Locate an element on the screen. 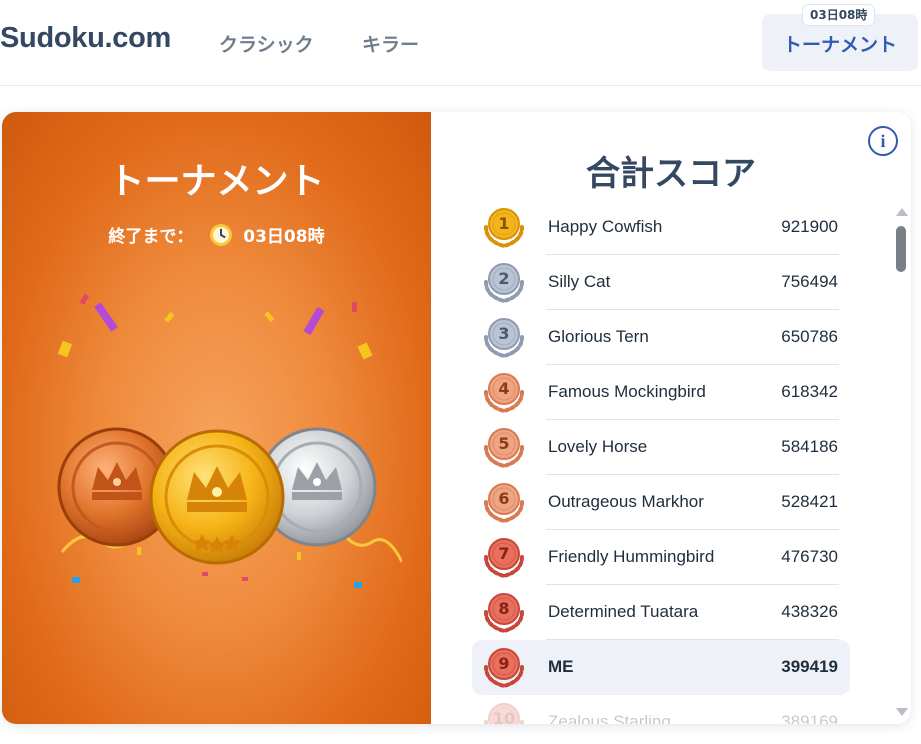  player-score: 389169 is located at coordinates (809, 718).